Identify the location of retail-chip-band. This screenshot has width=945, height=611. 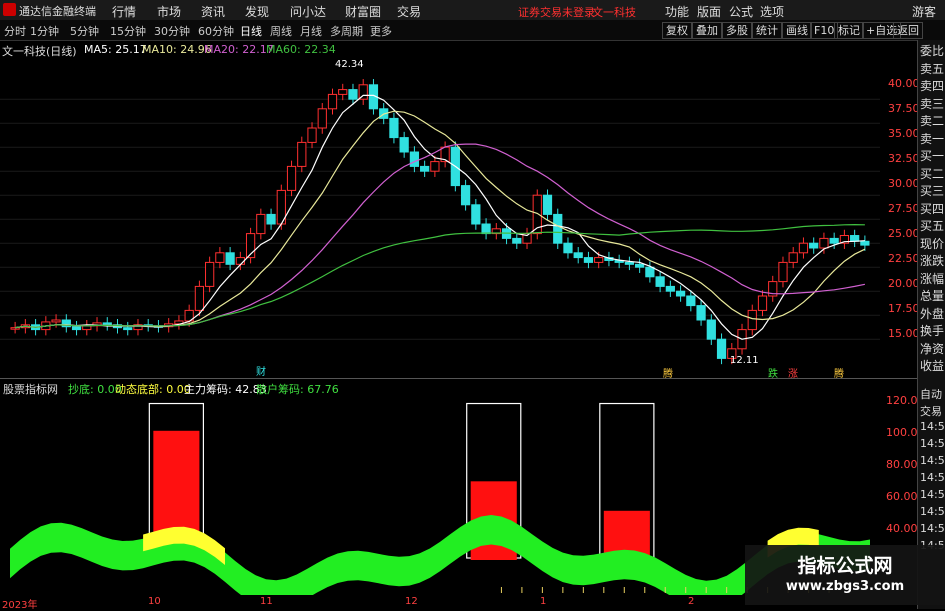
(440, 555).